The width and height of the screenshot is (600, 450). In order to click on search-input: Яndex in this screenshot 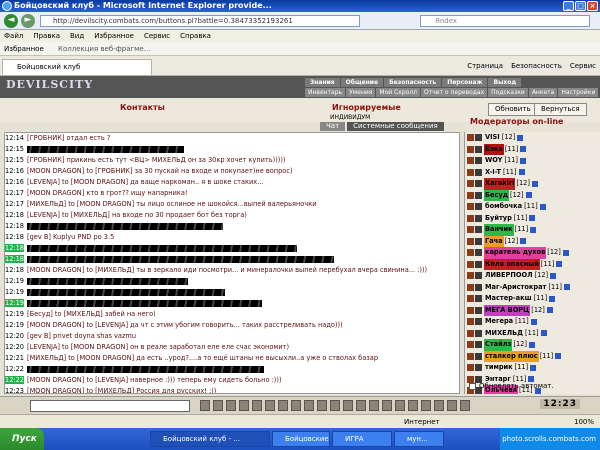, I will do `click(505, 21)`.